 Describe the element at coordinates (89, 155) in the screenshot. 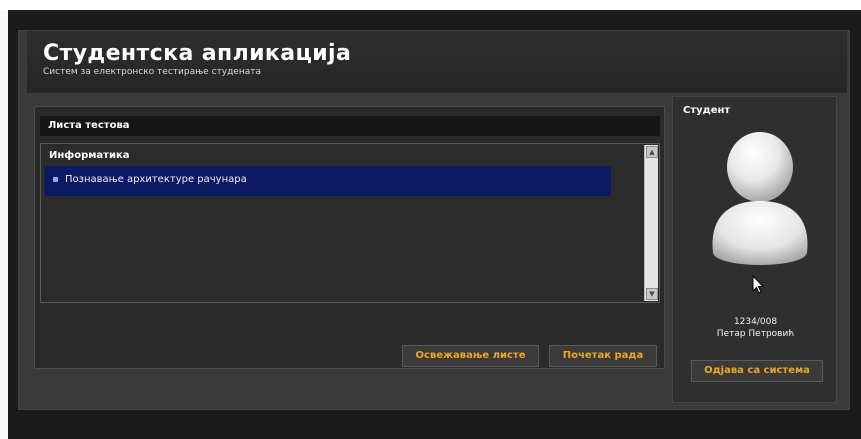

I see `category-label: Информатика` at that location.